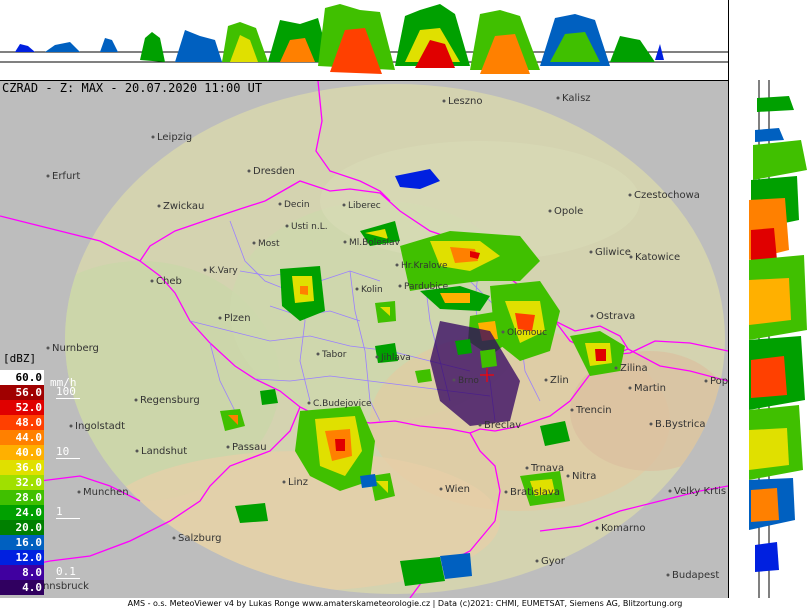 This screenshot has height=610, width=810. Describe the element at coordinates (372, 290) in the screenshot. I see `city-label: Kolin` at that location.